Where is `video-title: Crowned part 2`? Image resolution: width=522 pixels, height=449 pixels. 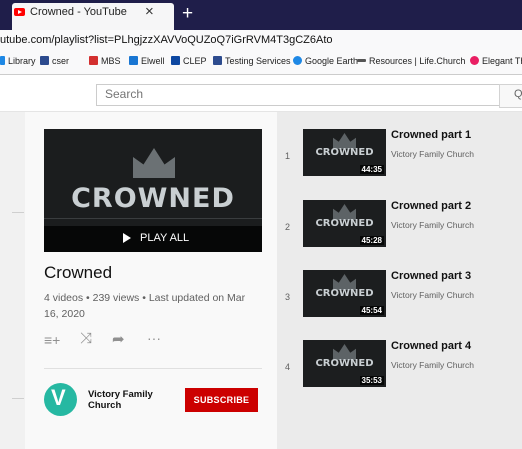 video-title: Crowned part 2 is located at coordinates (431, 206).